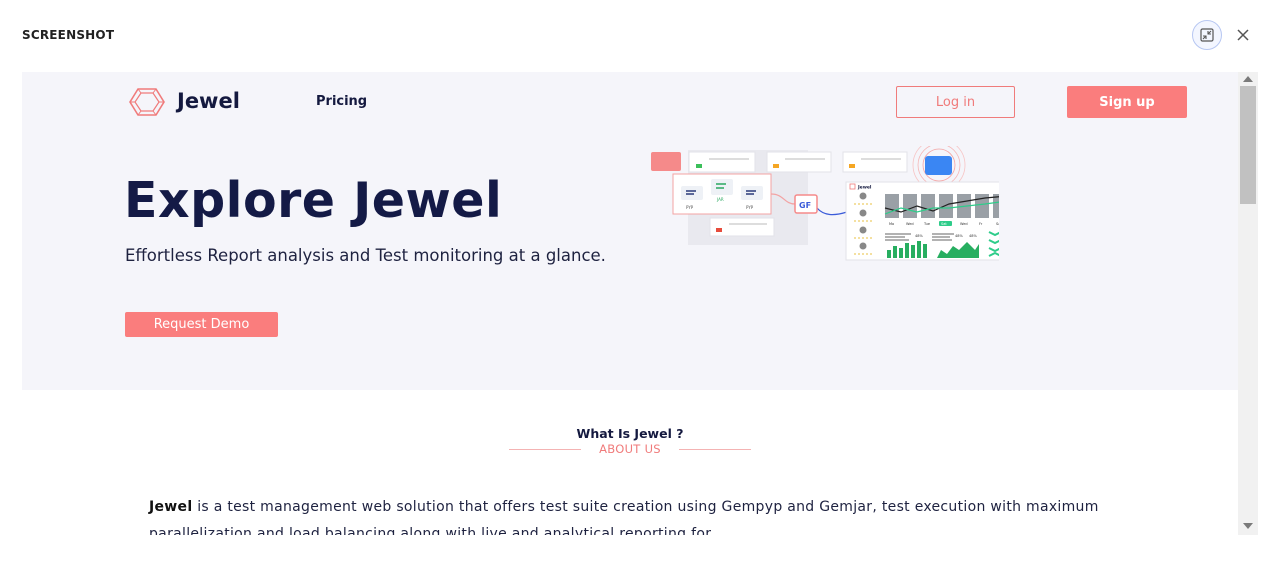  Describe the element at coordinates (1248, 303) in the screenshot. I see `vertical-scrollbar` at that location.